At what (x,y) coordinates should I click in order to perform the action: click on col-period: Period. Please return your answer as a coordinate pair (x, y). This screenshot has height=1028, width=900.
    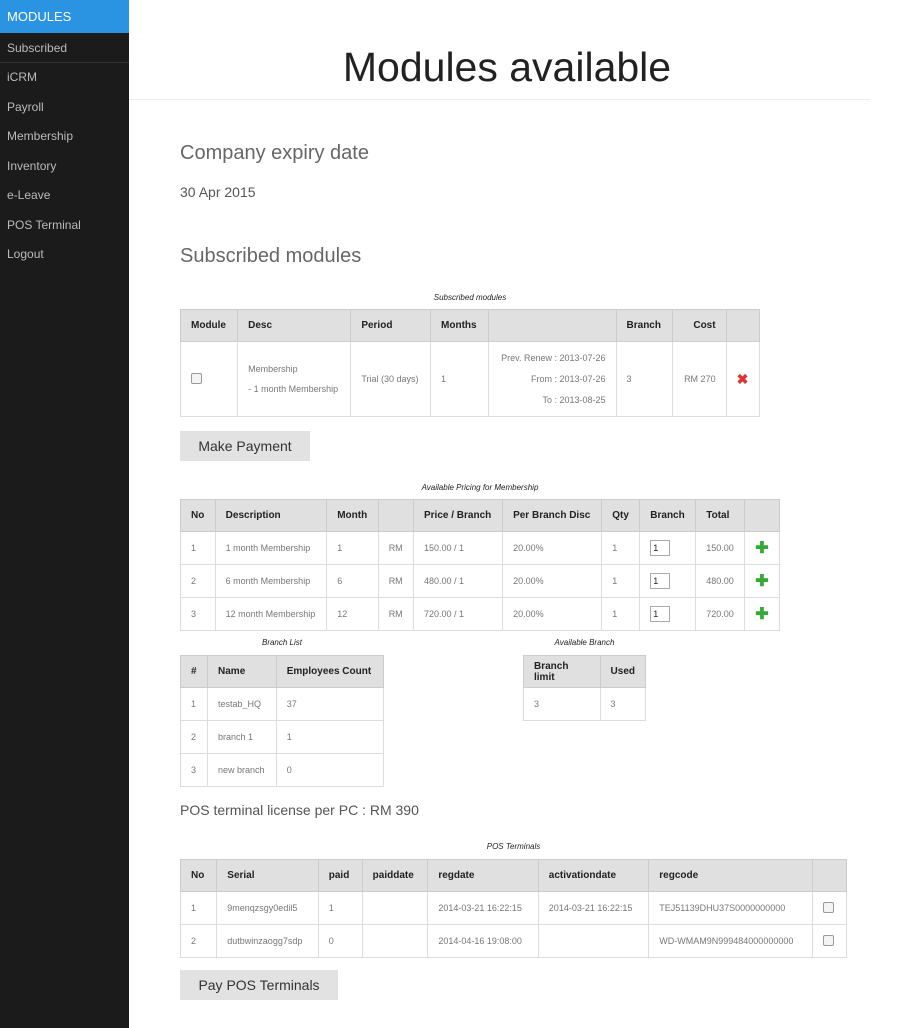
    Looking at the image, I should click on (391, 325).